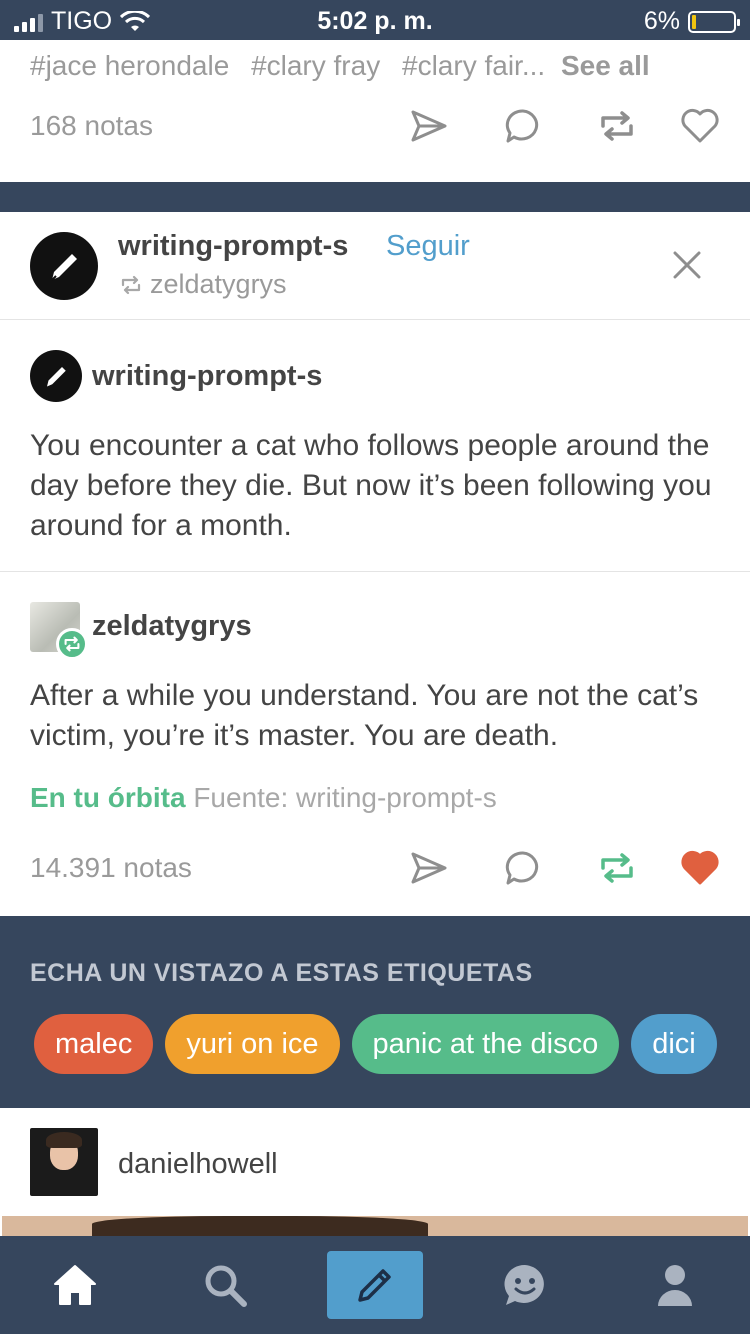 Image resolution: width=750 pixels, height=1334 pixels. What do you see at coordinates (206, 868) in the screenshot?
I see `notes-count: 14.391 notas` at bounding box center [206, 868].